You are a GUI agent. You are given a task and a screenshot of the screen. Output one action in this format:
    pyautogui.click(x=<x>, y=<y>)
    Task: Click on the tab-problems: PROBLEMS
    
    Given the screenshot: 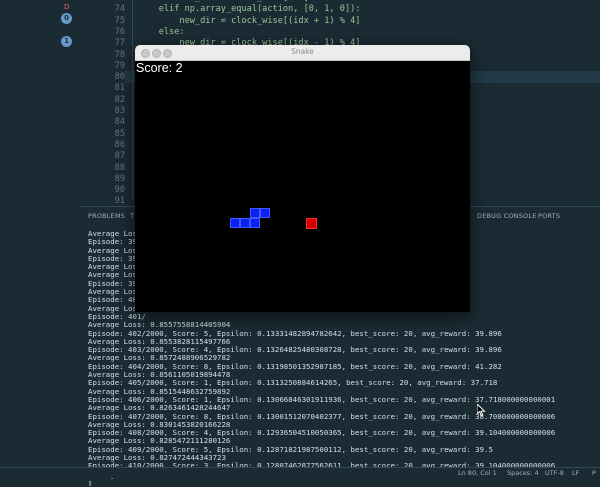 What is the action you would take?
    pyautogui.click(x=106, y=216)
    